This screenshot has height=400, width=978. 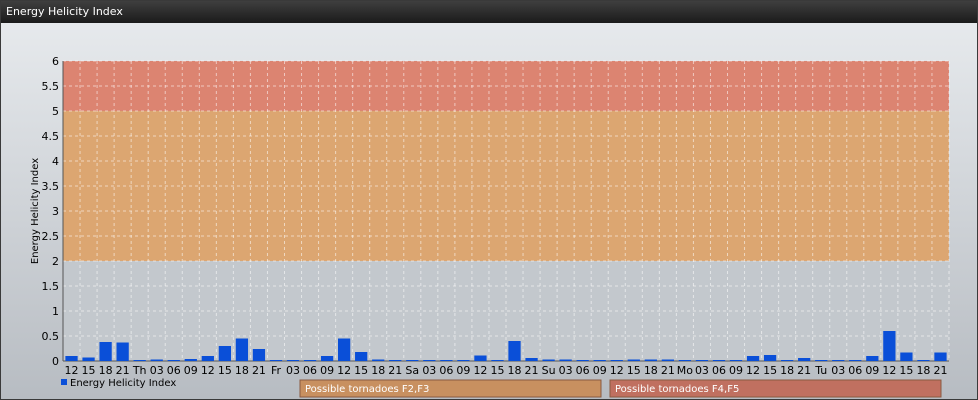 What do you see at coordinates (736, 370) in the screenshot?
I see `x-tick-label-39: 09` at bounding box center [736, 370].